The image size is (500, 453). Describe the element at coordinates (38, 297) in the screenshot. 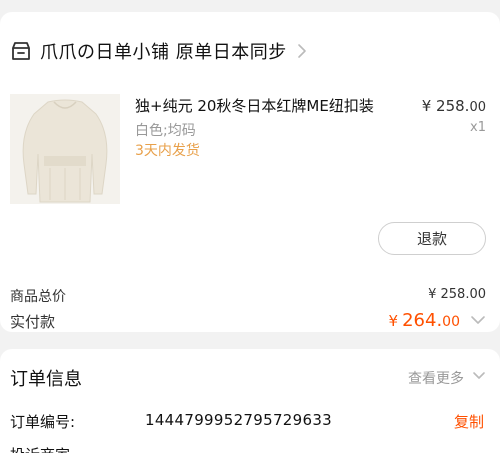

I see `goods-total-label: 商品总价` at that location.